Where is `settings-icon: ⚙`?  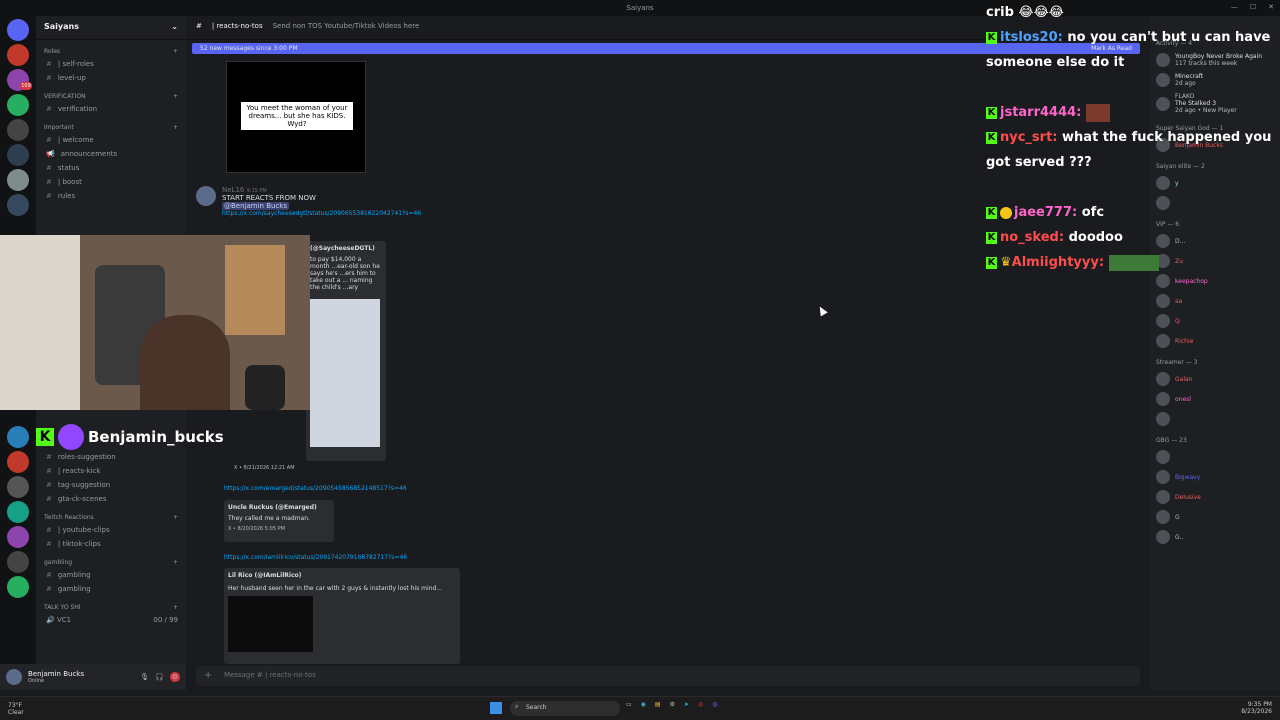 settings-icon: ⚙ is located at coordinates (672, 704).